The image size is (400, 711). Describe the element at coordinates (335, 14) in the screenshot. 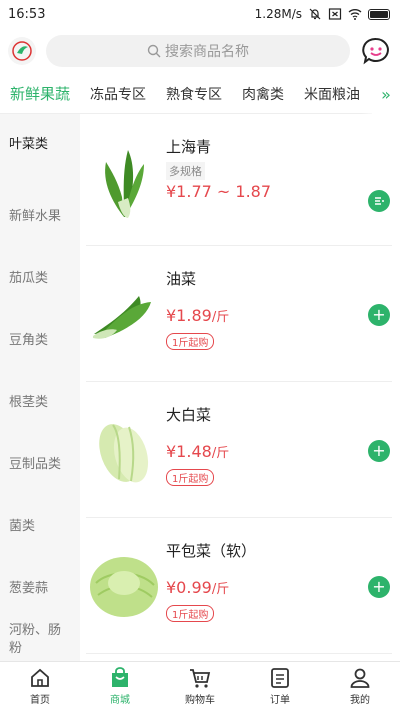

I see `sim-off-icon` at that location.